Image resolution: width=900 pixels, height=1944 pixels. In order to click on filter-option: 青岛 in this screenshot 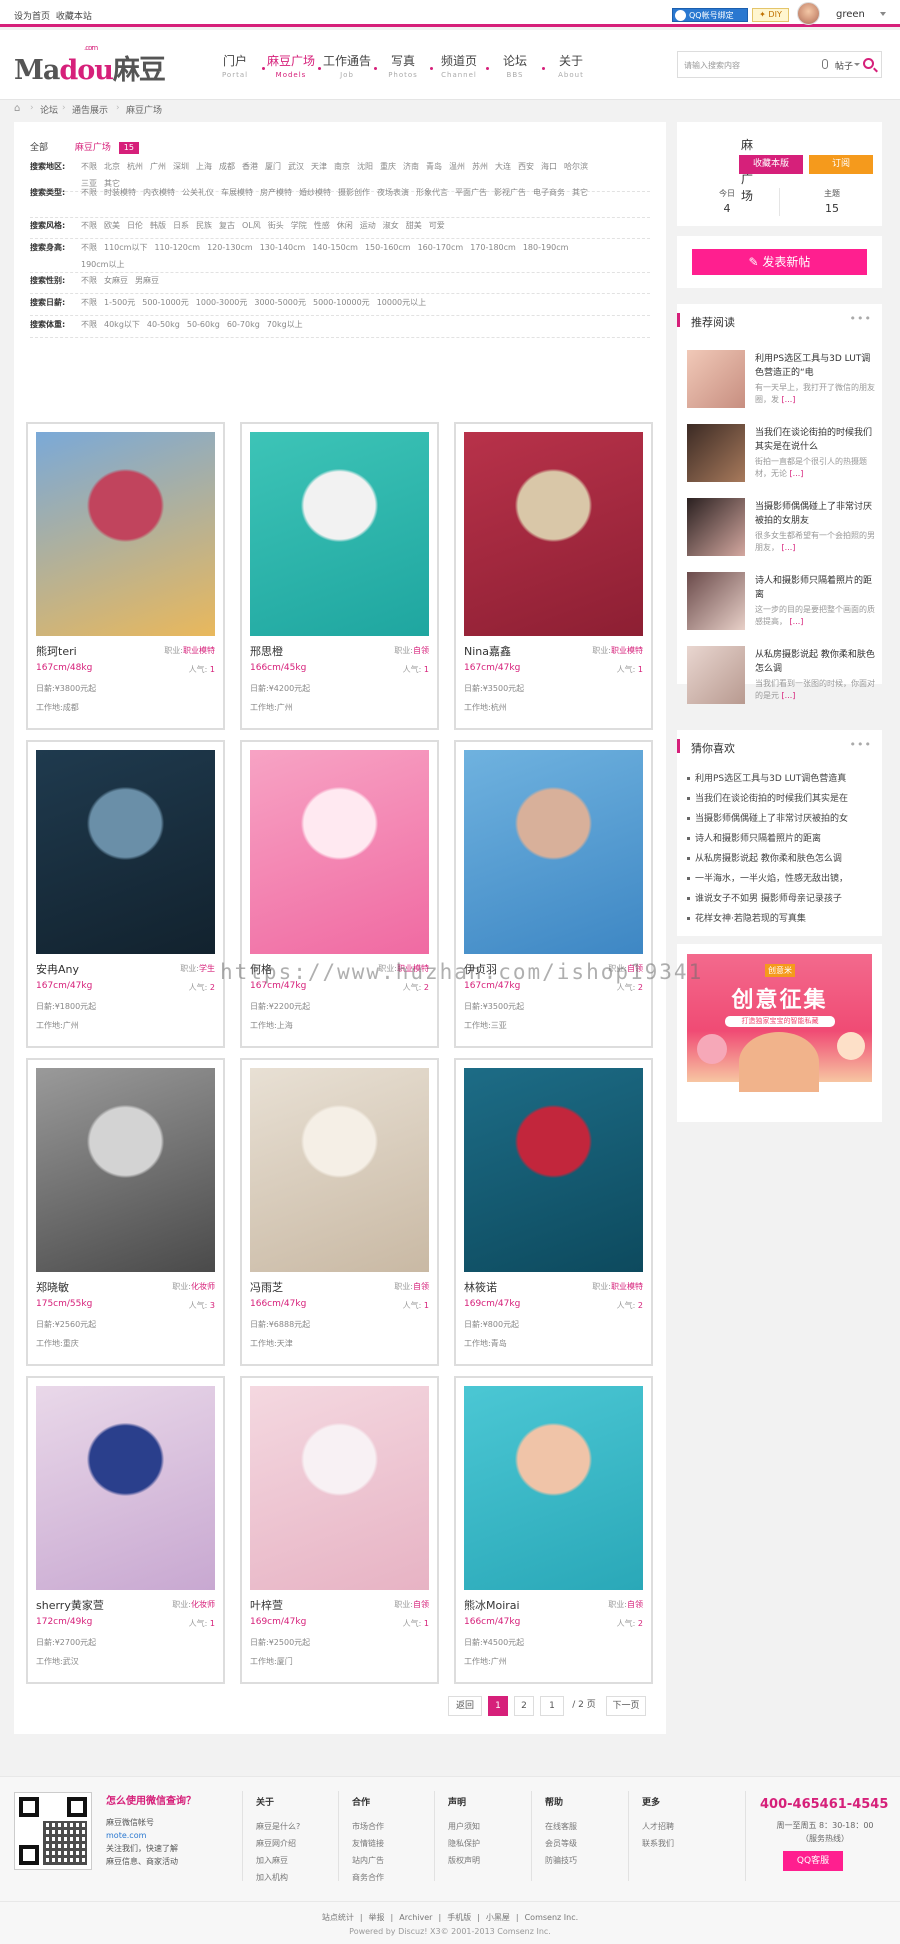, I will do `click(434, 166)`.